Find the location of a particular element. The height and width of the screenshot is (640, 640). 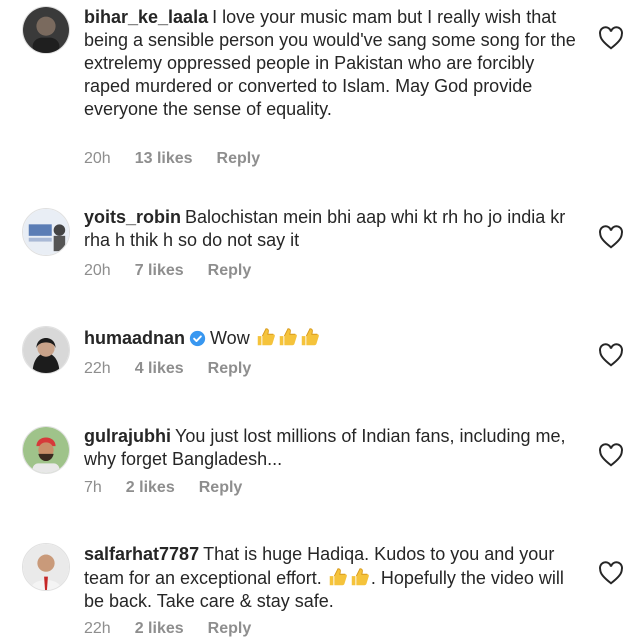

comment-text: humaadnan Wow is located at coordinates (334, 338).